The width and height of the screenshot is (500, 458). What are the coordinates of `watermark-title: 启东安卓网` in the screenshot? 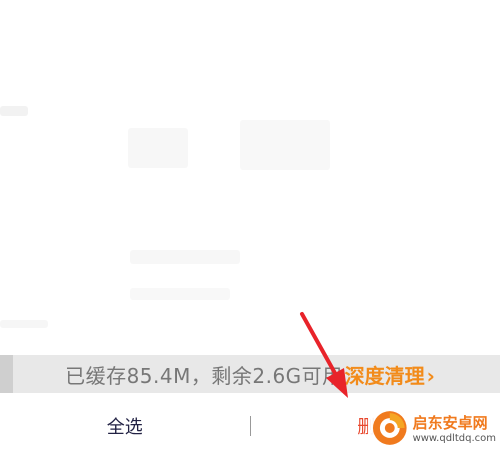 It's located at (450, 423).